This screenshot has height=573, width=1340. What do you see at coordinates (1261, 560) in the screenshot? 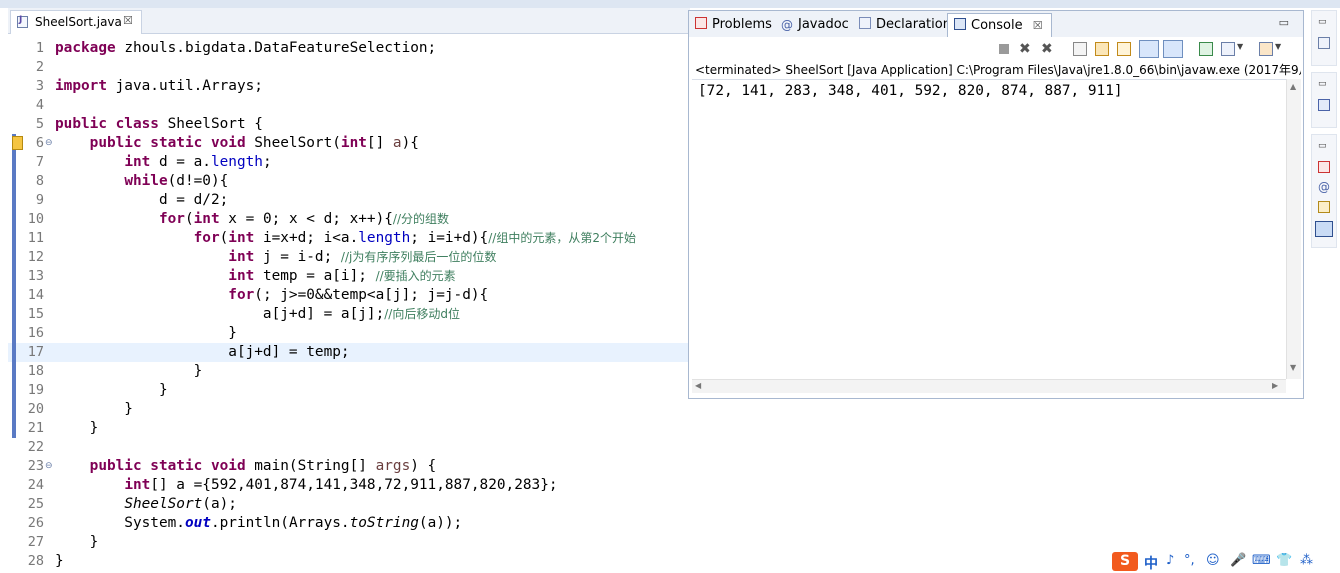
I see `keyboard-icon: ⌨` at bounding box center [1261, 560].